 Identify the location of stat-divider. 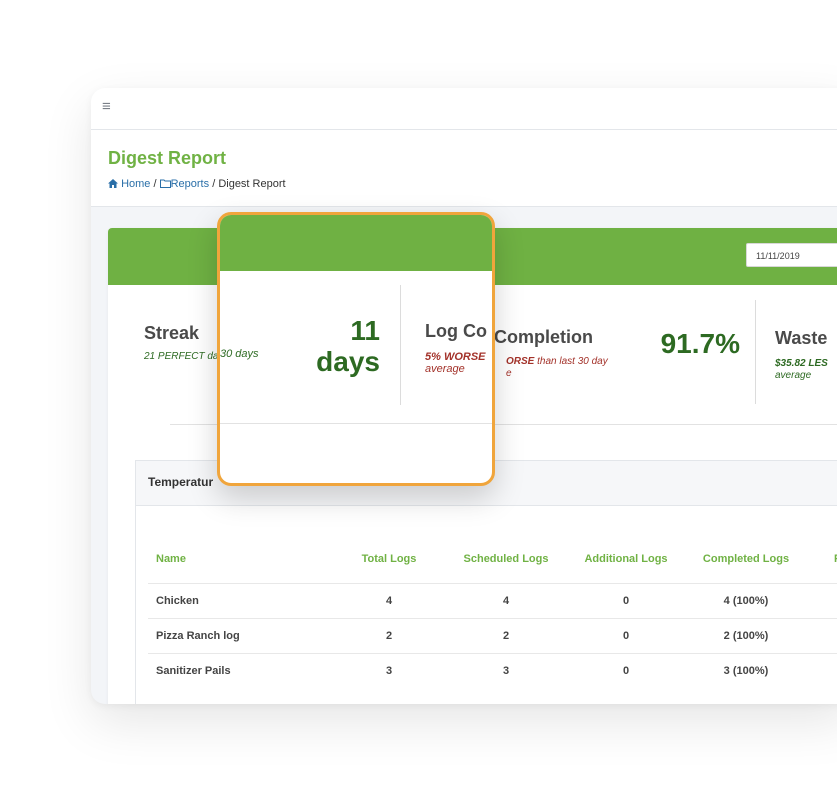
(755, 352).